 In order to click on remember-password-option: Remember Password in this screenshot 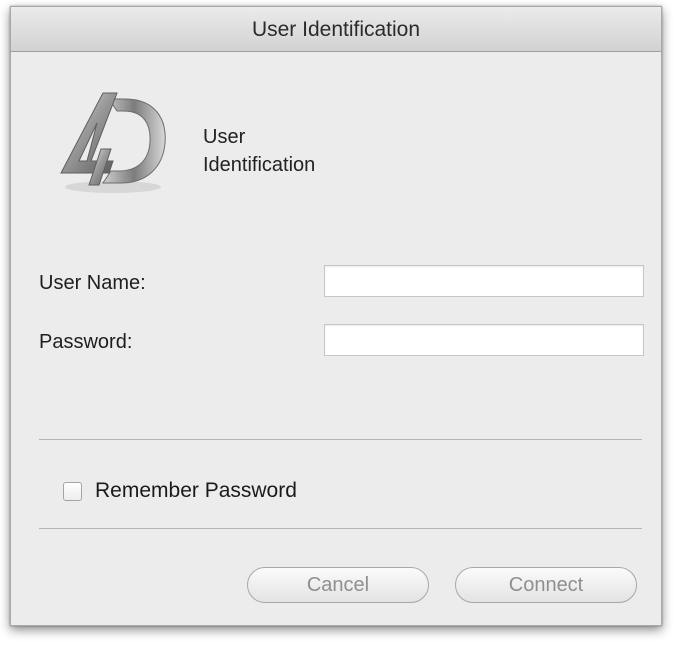, I will do `click(180, 491)`.